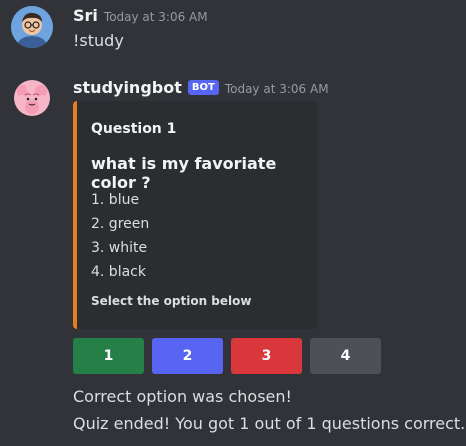 This screenshot has width=466, height=446. What do you see at coordinates (118, 272) in the screenshot?
I see `option-item: 4. black` at bounding box center [118, 272].